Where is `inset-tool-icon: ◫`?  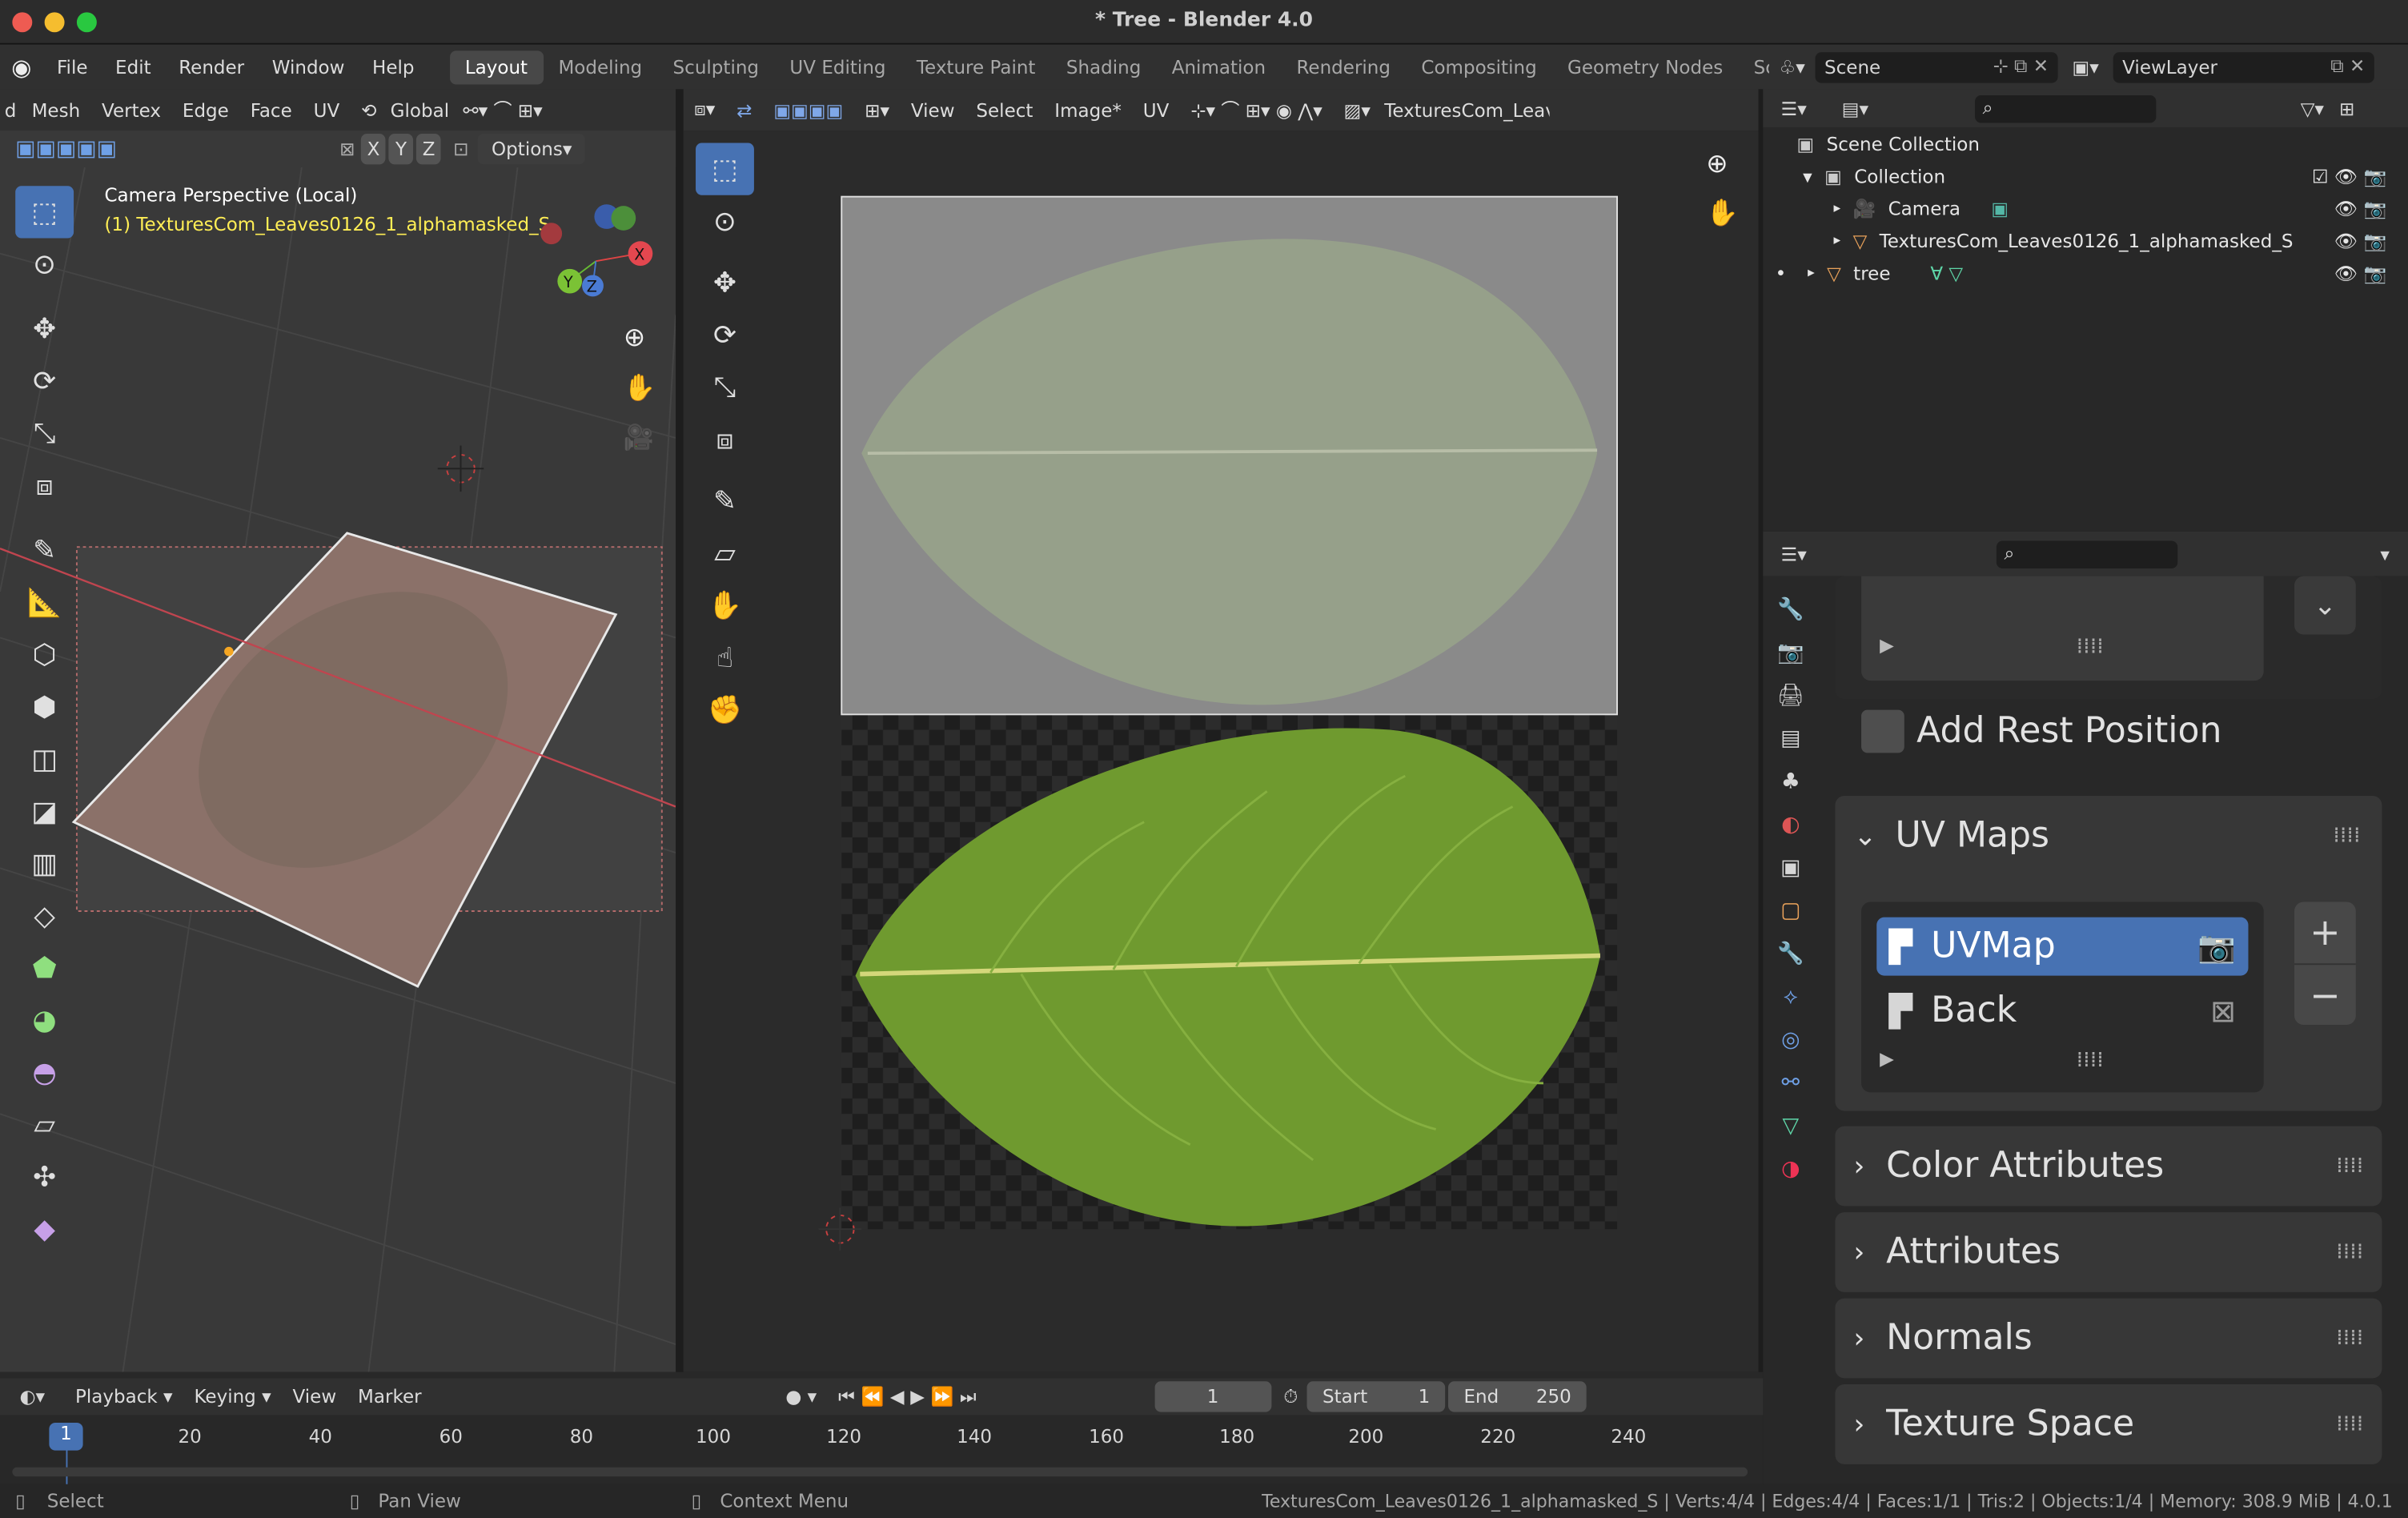
inset-tool-icon: ◫ is located at coordinates (44, 759).